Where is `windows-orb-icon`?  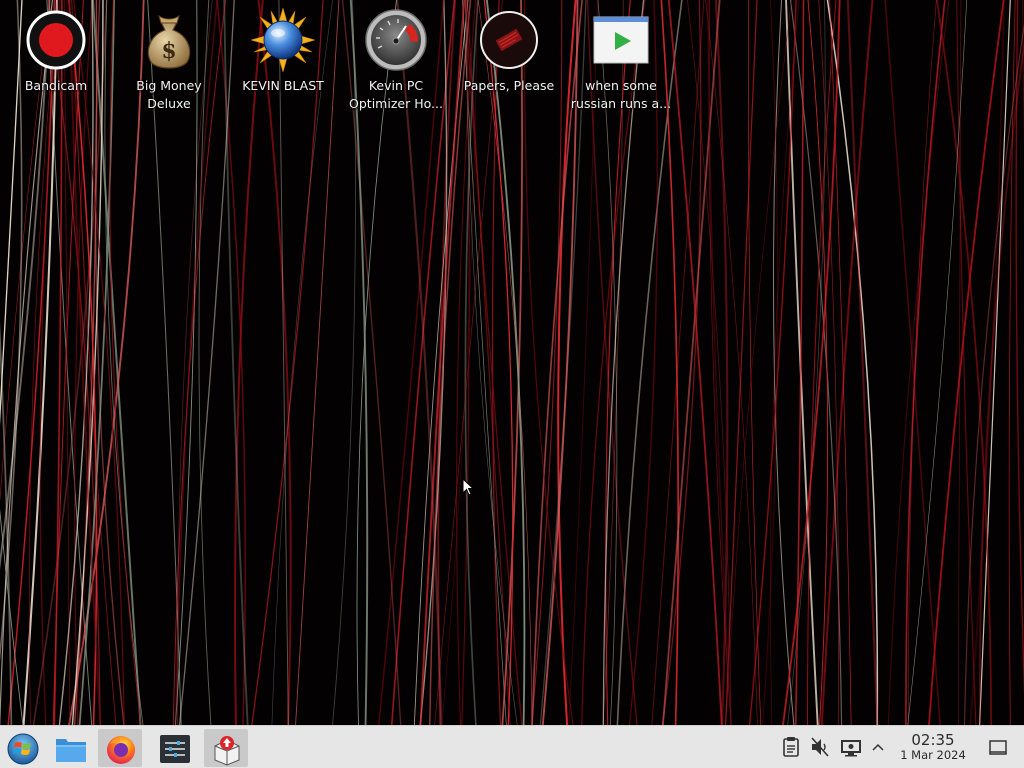
windows-orb-icon is located at coordinates (23, 749).